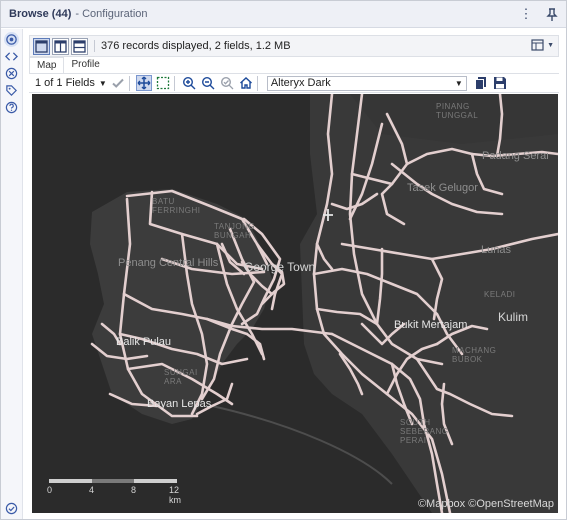  Describe the element at coordinates (144, 342) in the screenshot. I see `map-label-balik-pulau: Balik Pulau` at that location.